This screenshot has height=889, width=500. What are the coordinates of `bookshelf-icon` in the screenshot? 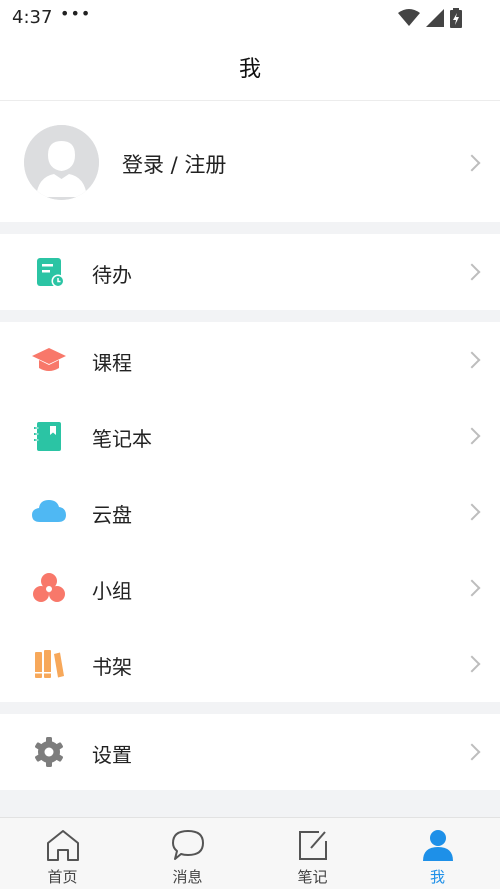 It's located at (49, 664).